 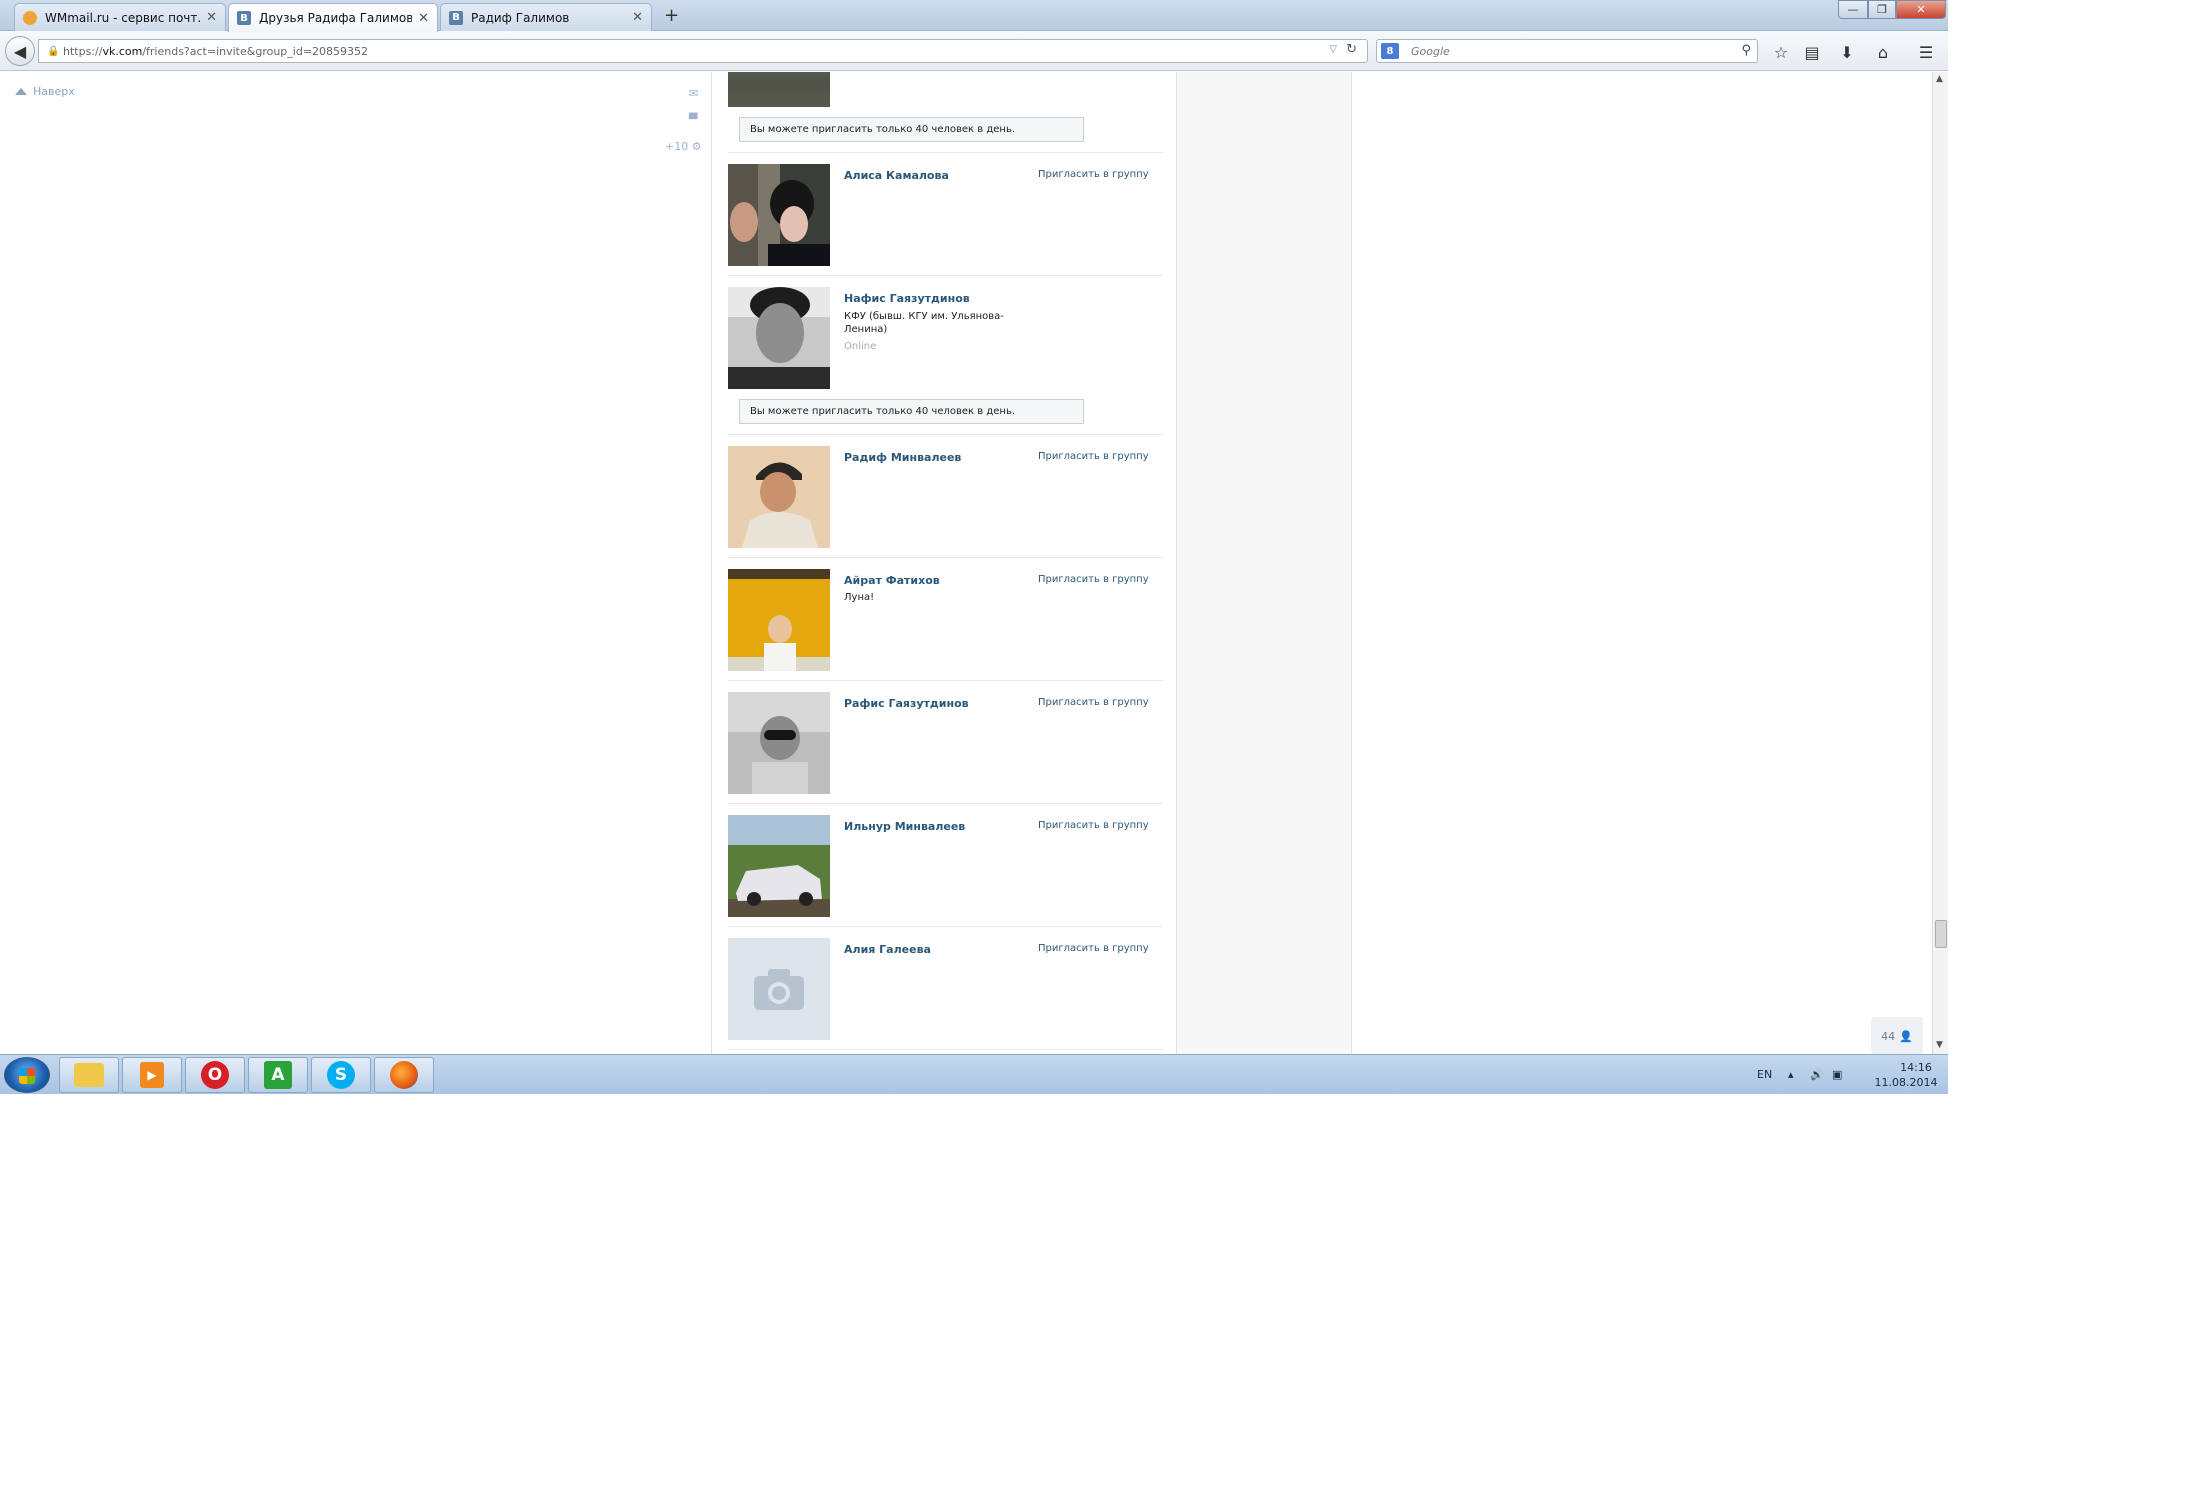 What do you see at coordinates (671, 15) in the screenshot?
I see `new-tab-icon: +` at bounding box center [671, 15].